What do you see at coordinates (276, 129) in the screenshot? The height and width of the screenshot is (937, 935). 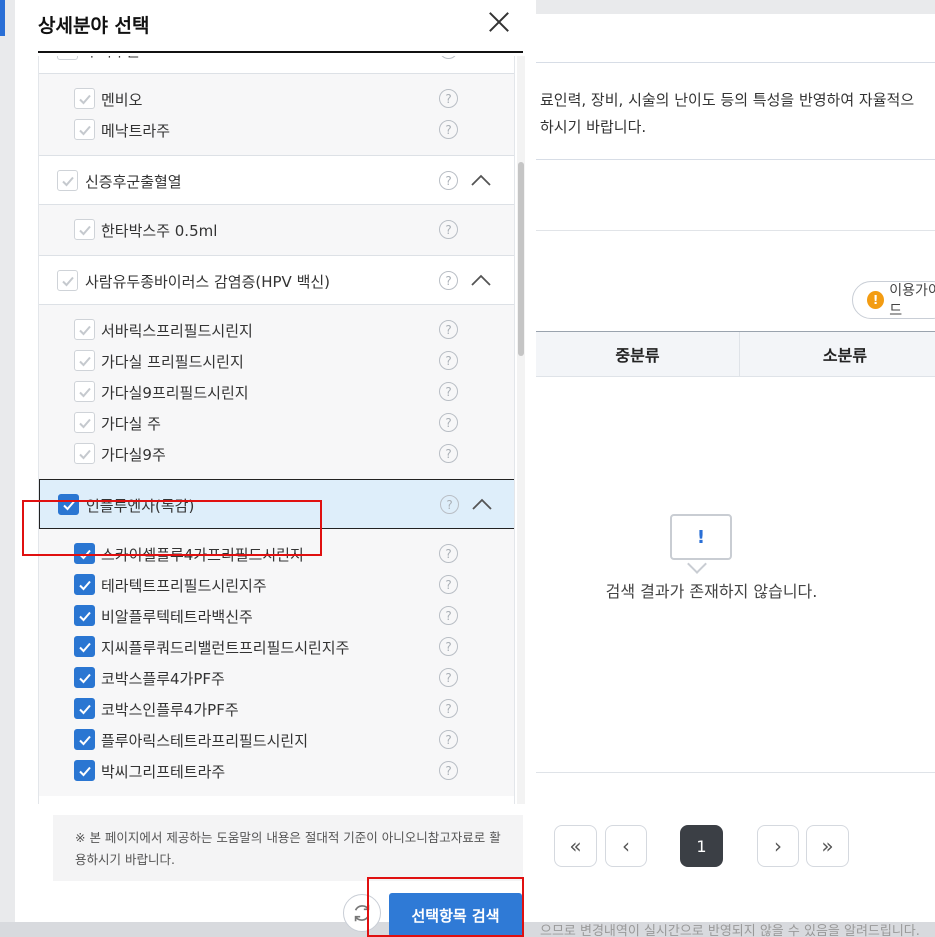 I see `sub-item: 메낙트라주?` at bounding box center [276, 129].